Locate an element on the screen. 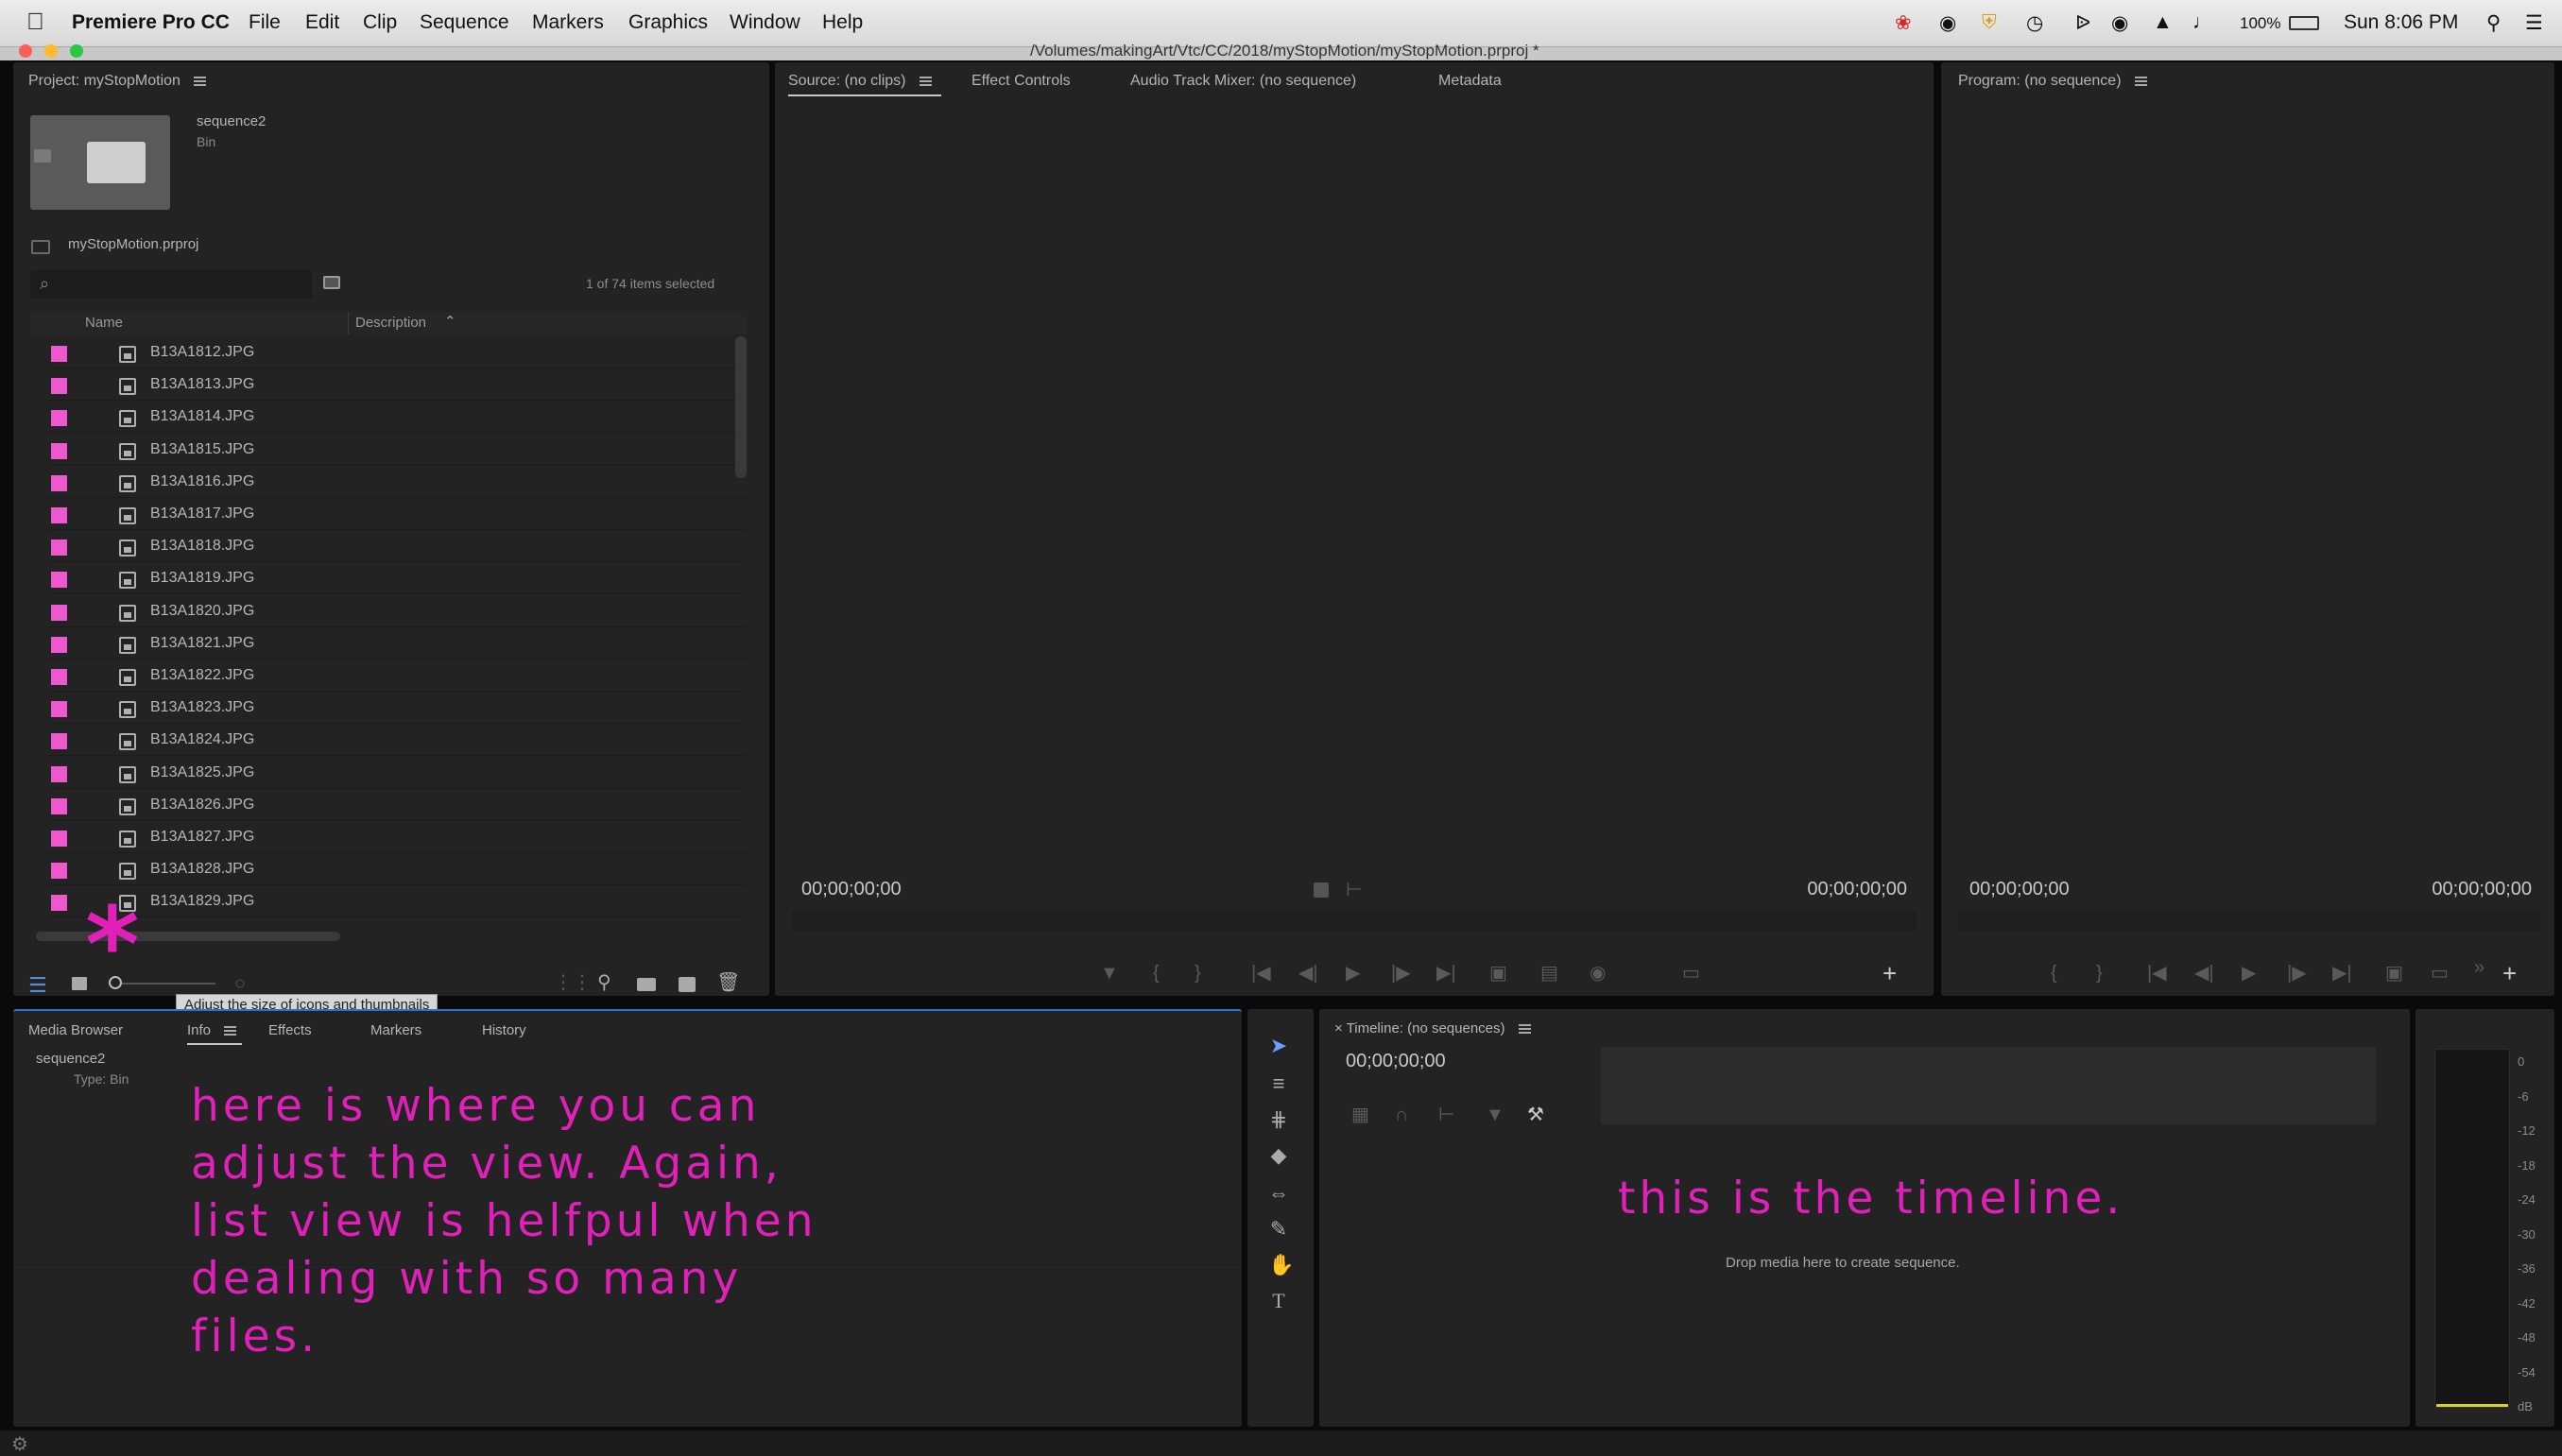  list-item: B13A1819.JPG is located at coordinates (397, 578).